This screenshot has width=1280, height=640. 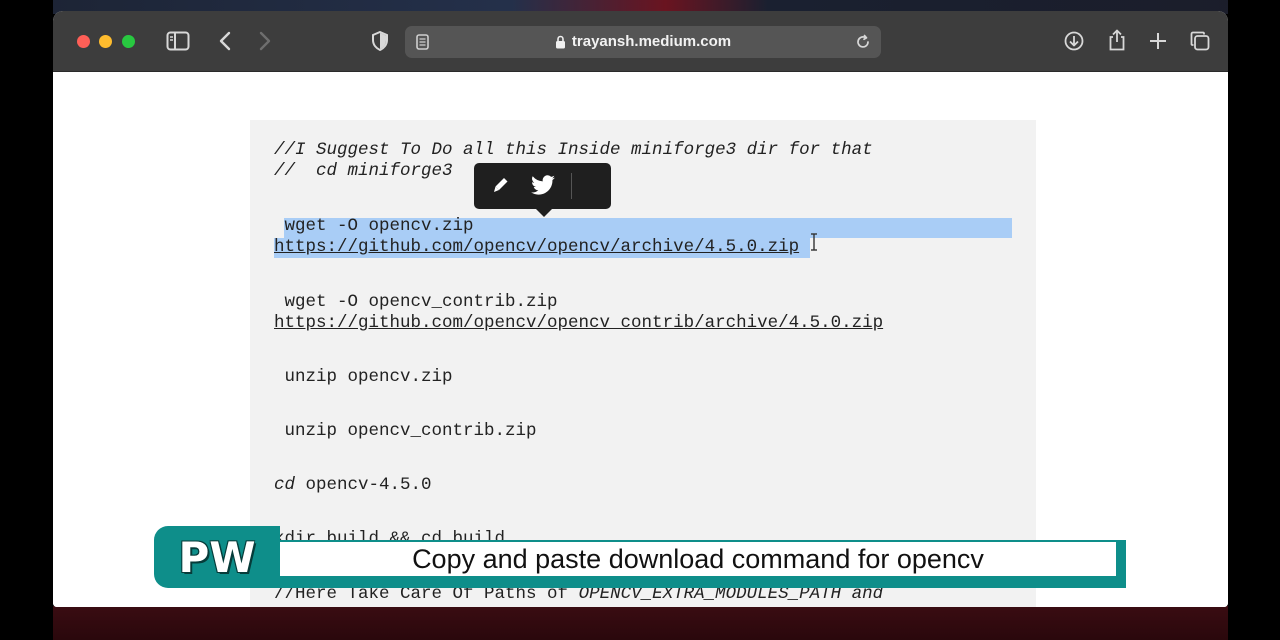 I want to click on browser-toolbar: trayansh.medium.com, so click(x=640, y=41).